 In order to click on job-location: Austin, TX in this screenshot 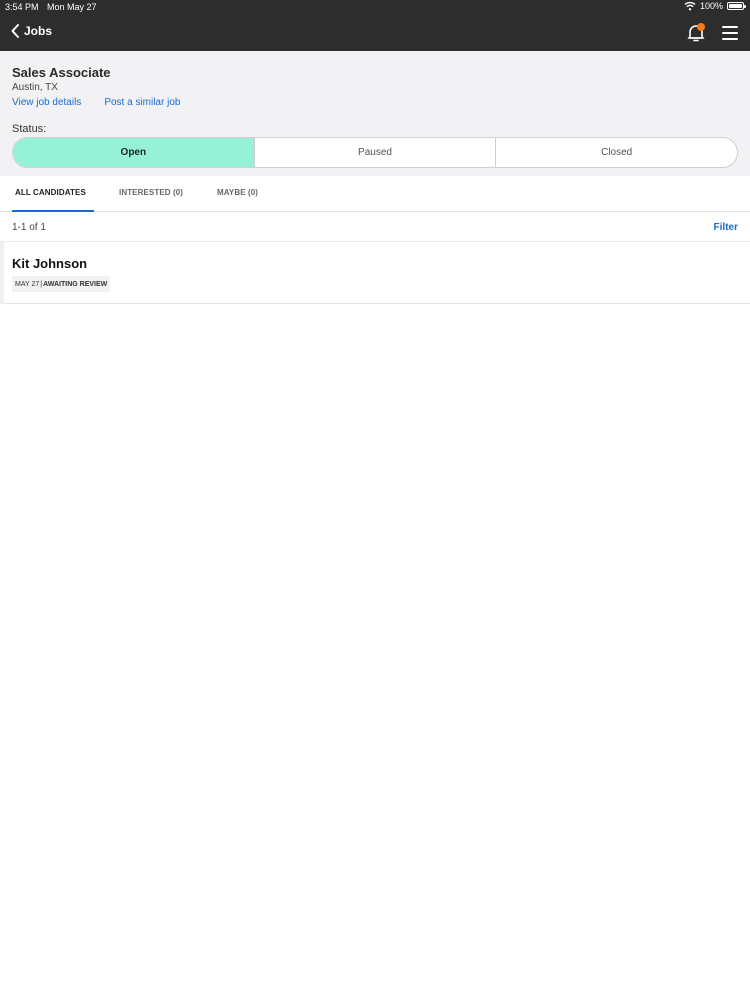, I will do `click(35, 87)`.